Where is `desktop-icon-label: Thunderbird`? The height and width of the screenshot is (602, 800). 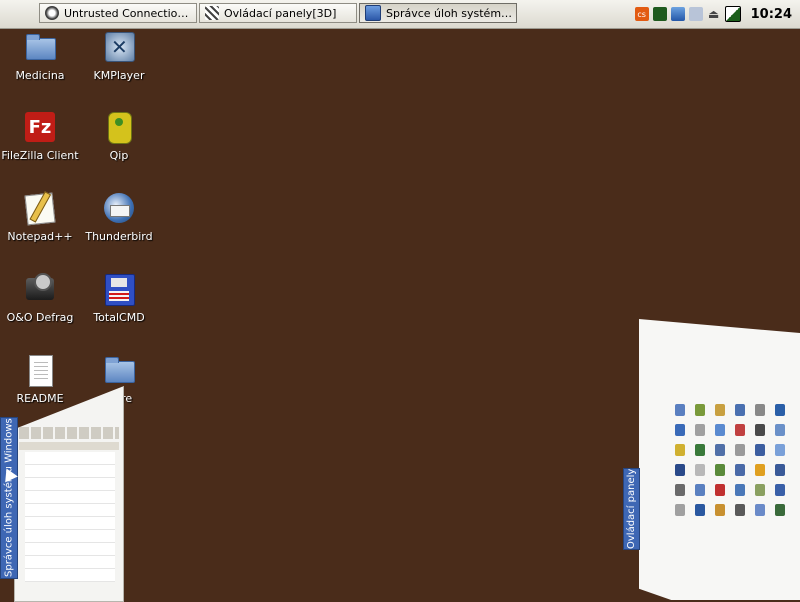
desktop-icon-label: Thunderbird is located at coordinates (119, 236).